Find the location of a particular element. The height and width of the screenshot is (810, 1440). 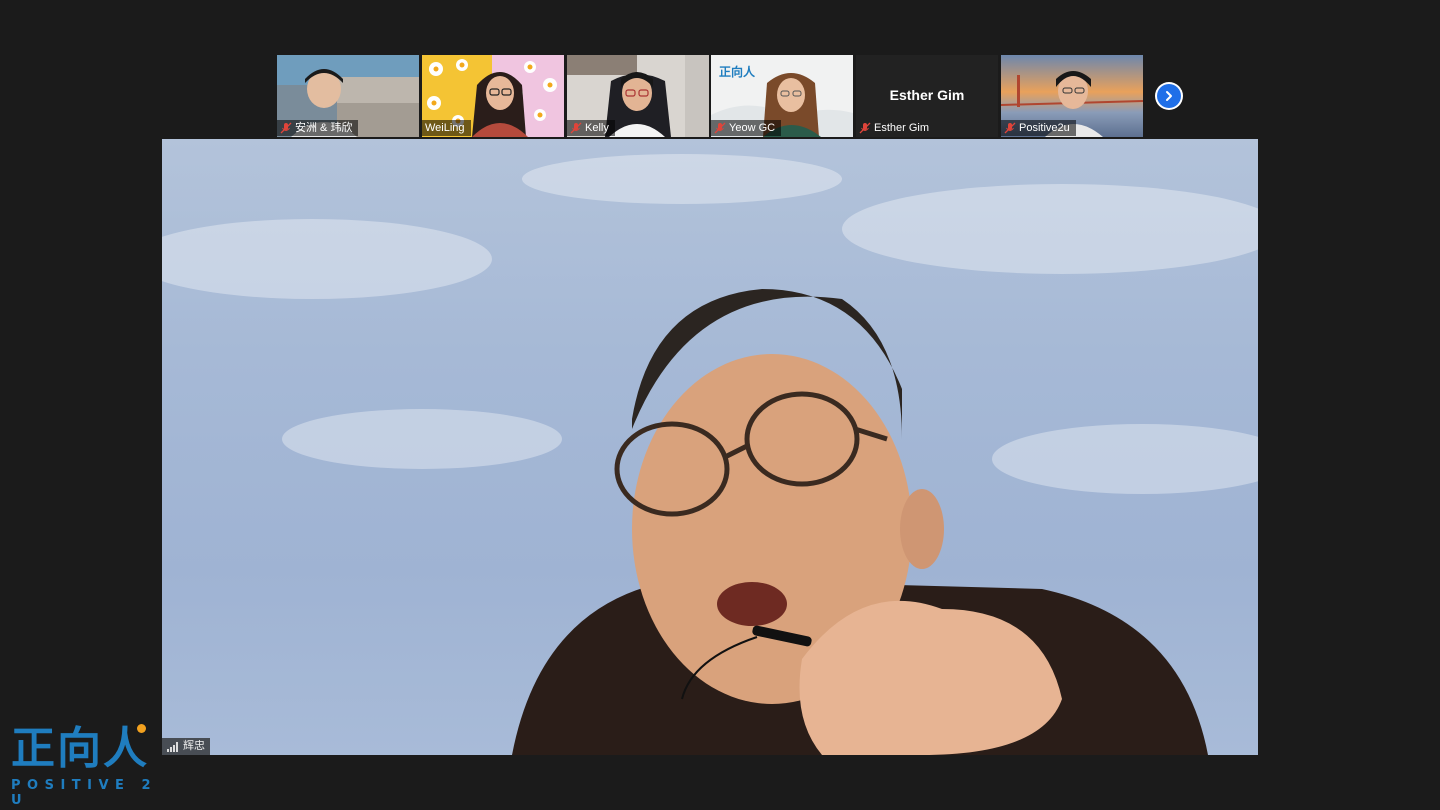

logo-english-text: POSITIVE 2 U is located at coordinates (84, 793).